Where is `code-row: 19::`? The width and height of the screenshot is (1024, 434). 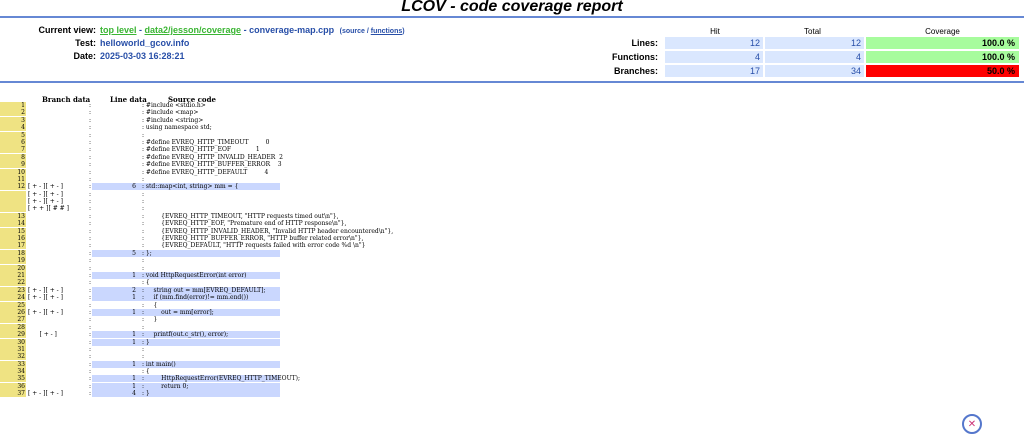
code-row: 19:: is located at coordinates (512, 261).